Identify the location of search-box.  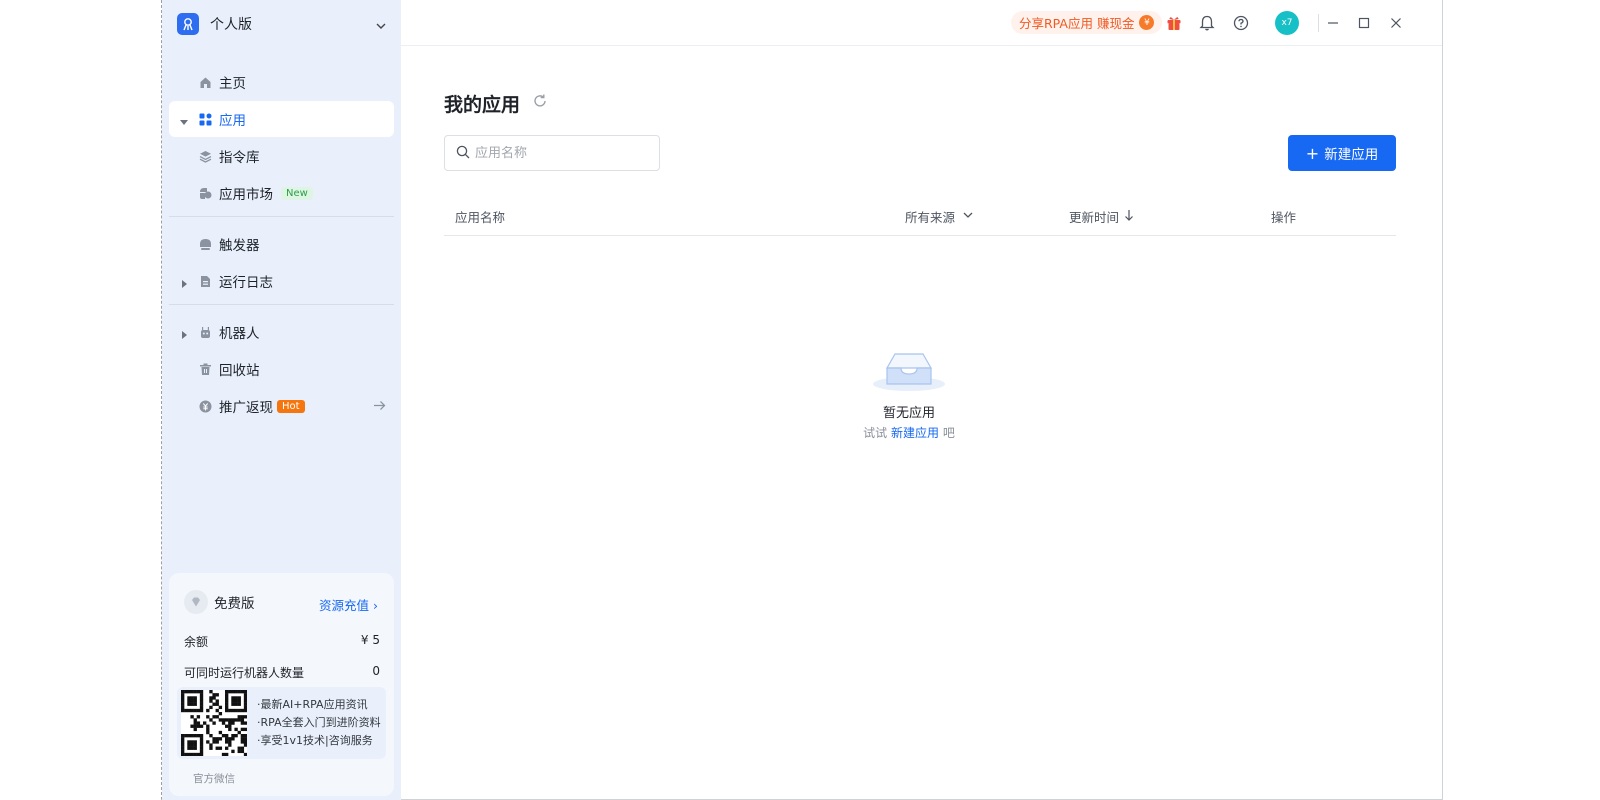
(552, 153).